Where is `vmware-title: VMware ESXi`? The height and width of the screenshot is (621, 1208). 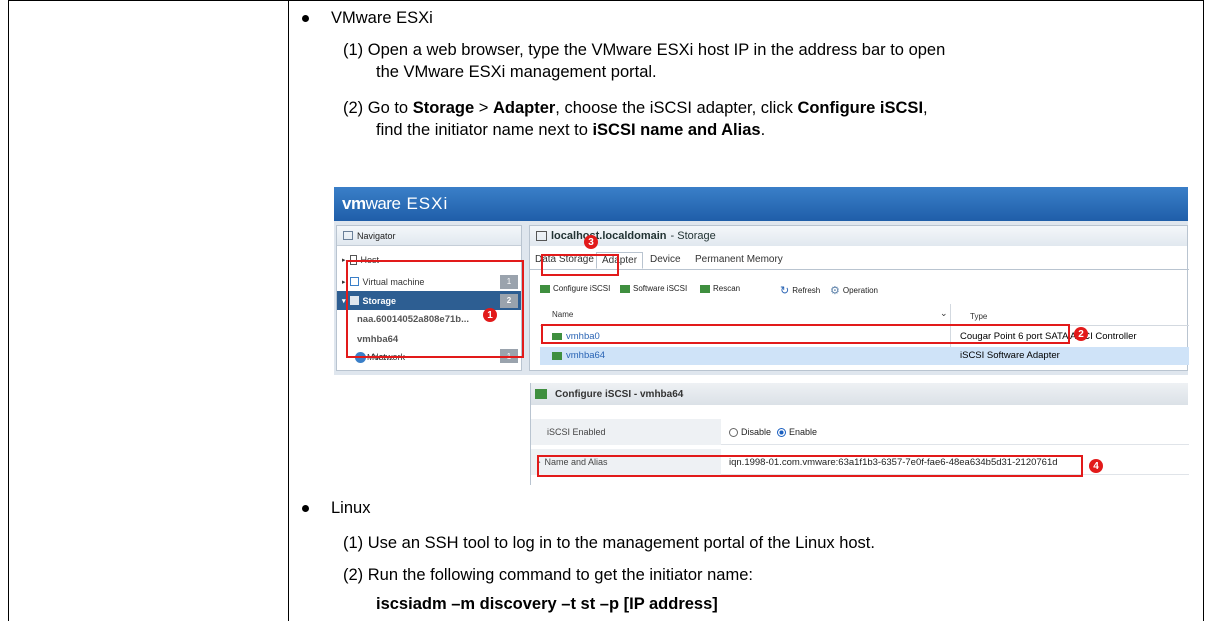 vmware-title: VMware ESXi is located at coordinates (382, 18).